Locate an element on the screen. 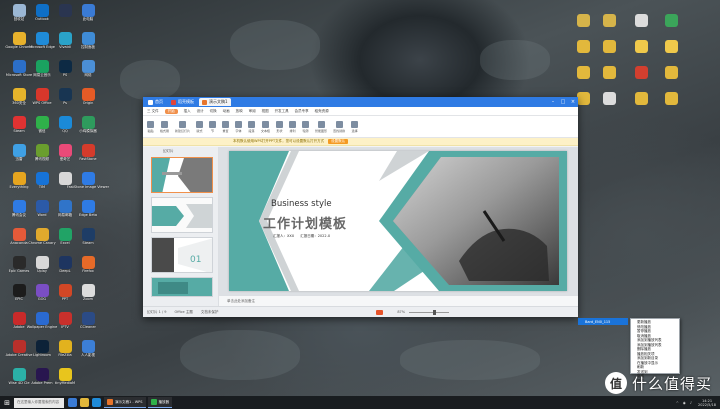  shortcut-label: CCleaner is located at coordinates (88, 327).